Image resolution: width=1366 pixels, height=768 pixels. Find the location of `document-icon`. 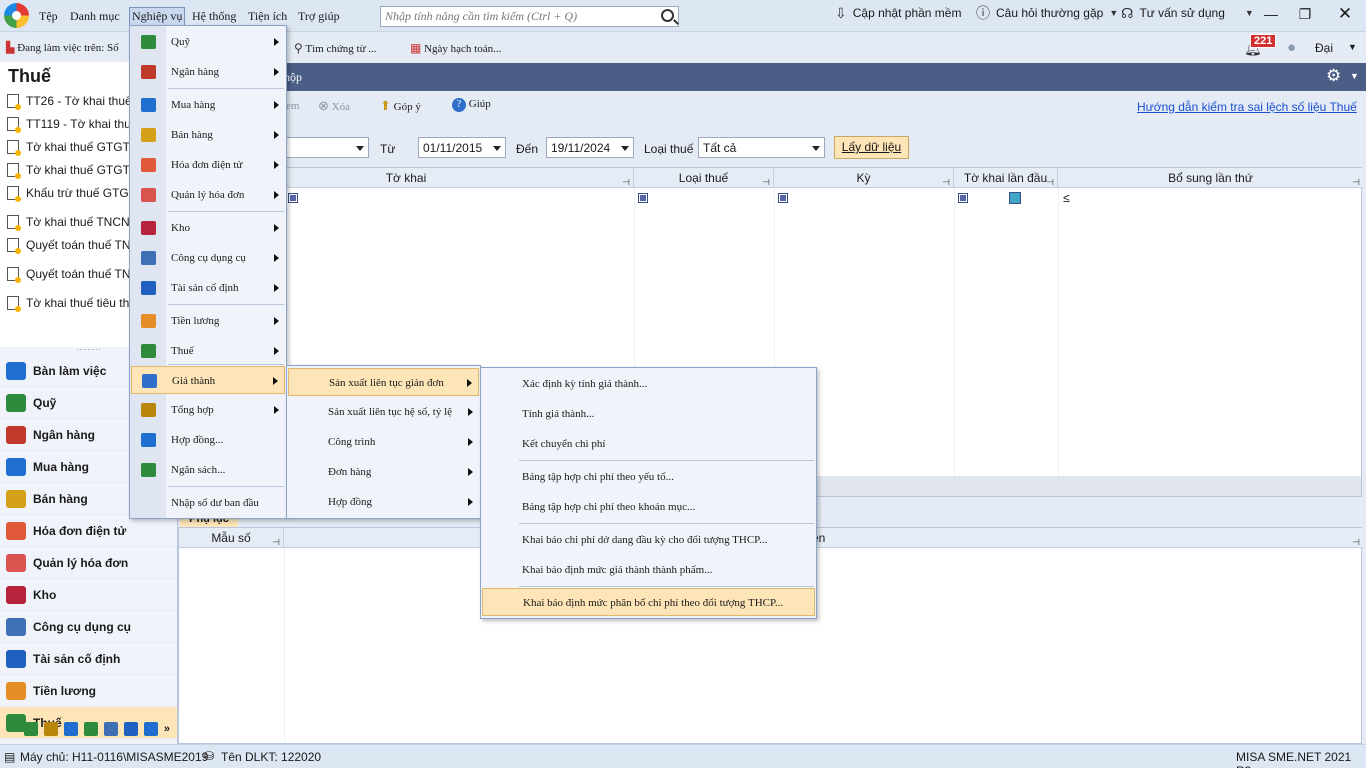

document-icon is located at coordinates (14, 222).